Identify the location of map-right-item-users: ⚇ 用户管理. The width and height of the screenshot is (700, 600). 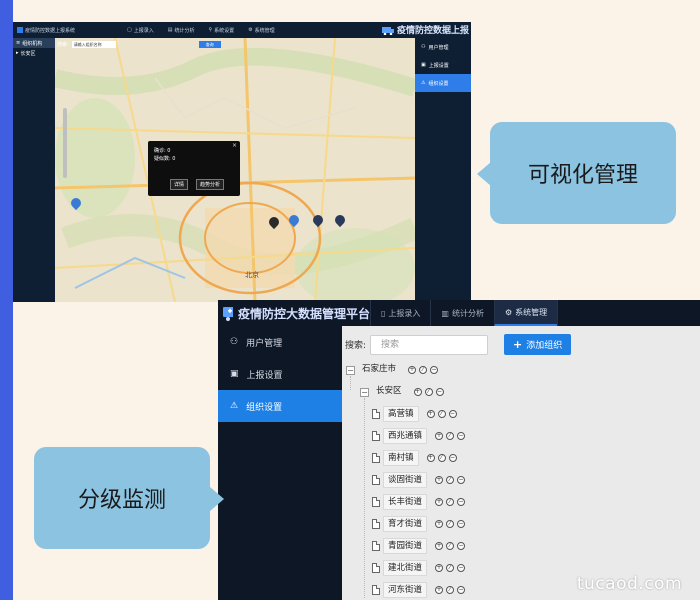
(443, 47).